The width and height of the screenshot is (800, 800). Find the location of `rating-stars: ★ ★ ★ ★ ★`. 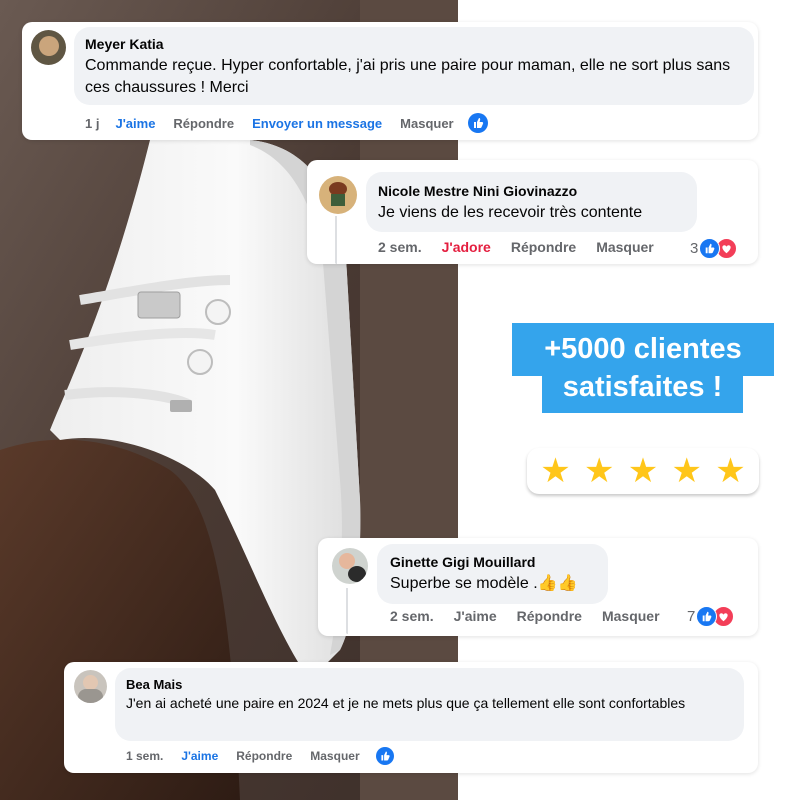

rating-stars: ★ ★ ★ ★ ★ is located at coordinates (643, 471).